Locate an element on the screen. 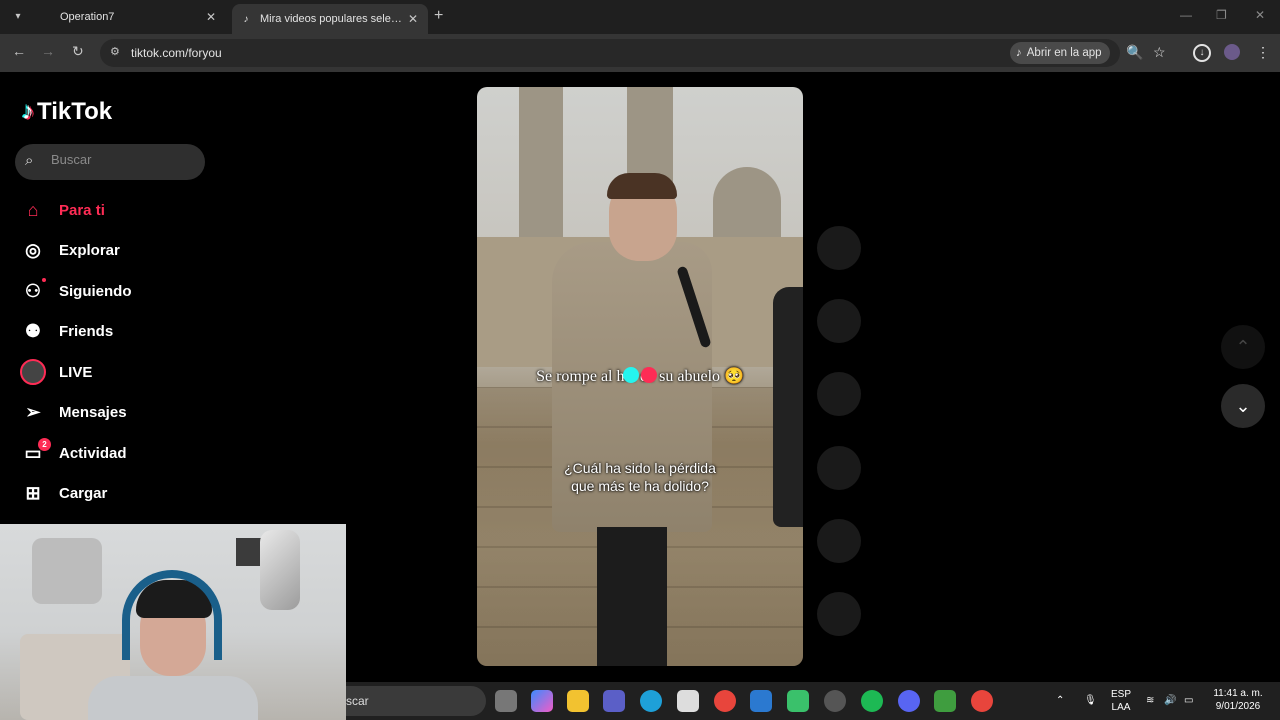  logo-text: TikTok is located at coordinates (75, 111).